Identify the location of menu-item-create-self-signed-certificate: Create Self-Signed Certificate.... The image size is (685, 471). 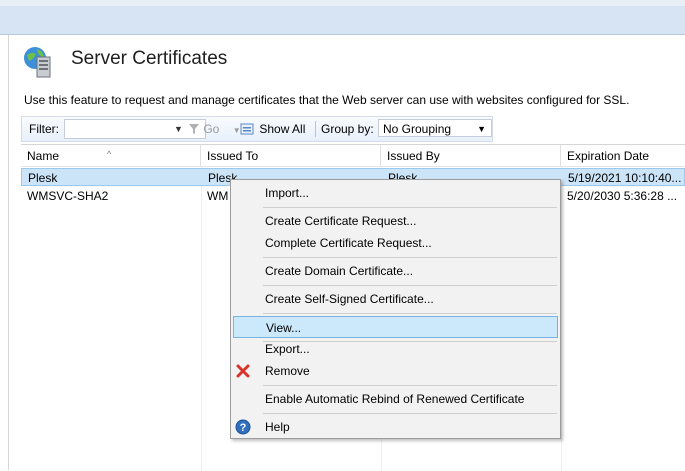
(395, 299).